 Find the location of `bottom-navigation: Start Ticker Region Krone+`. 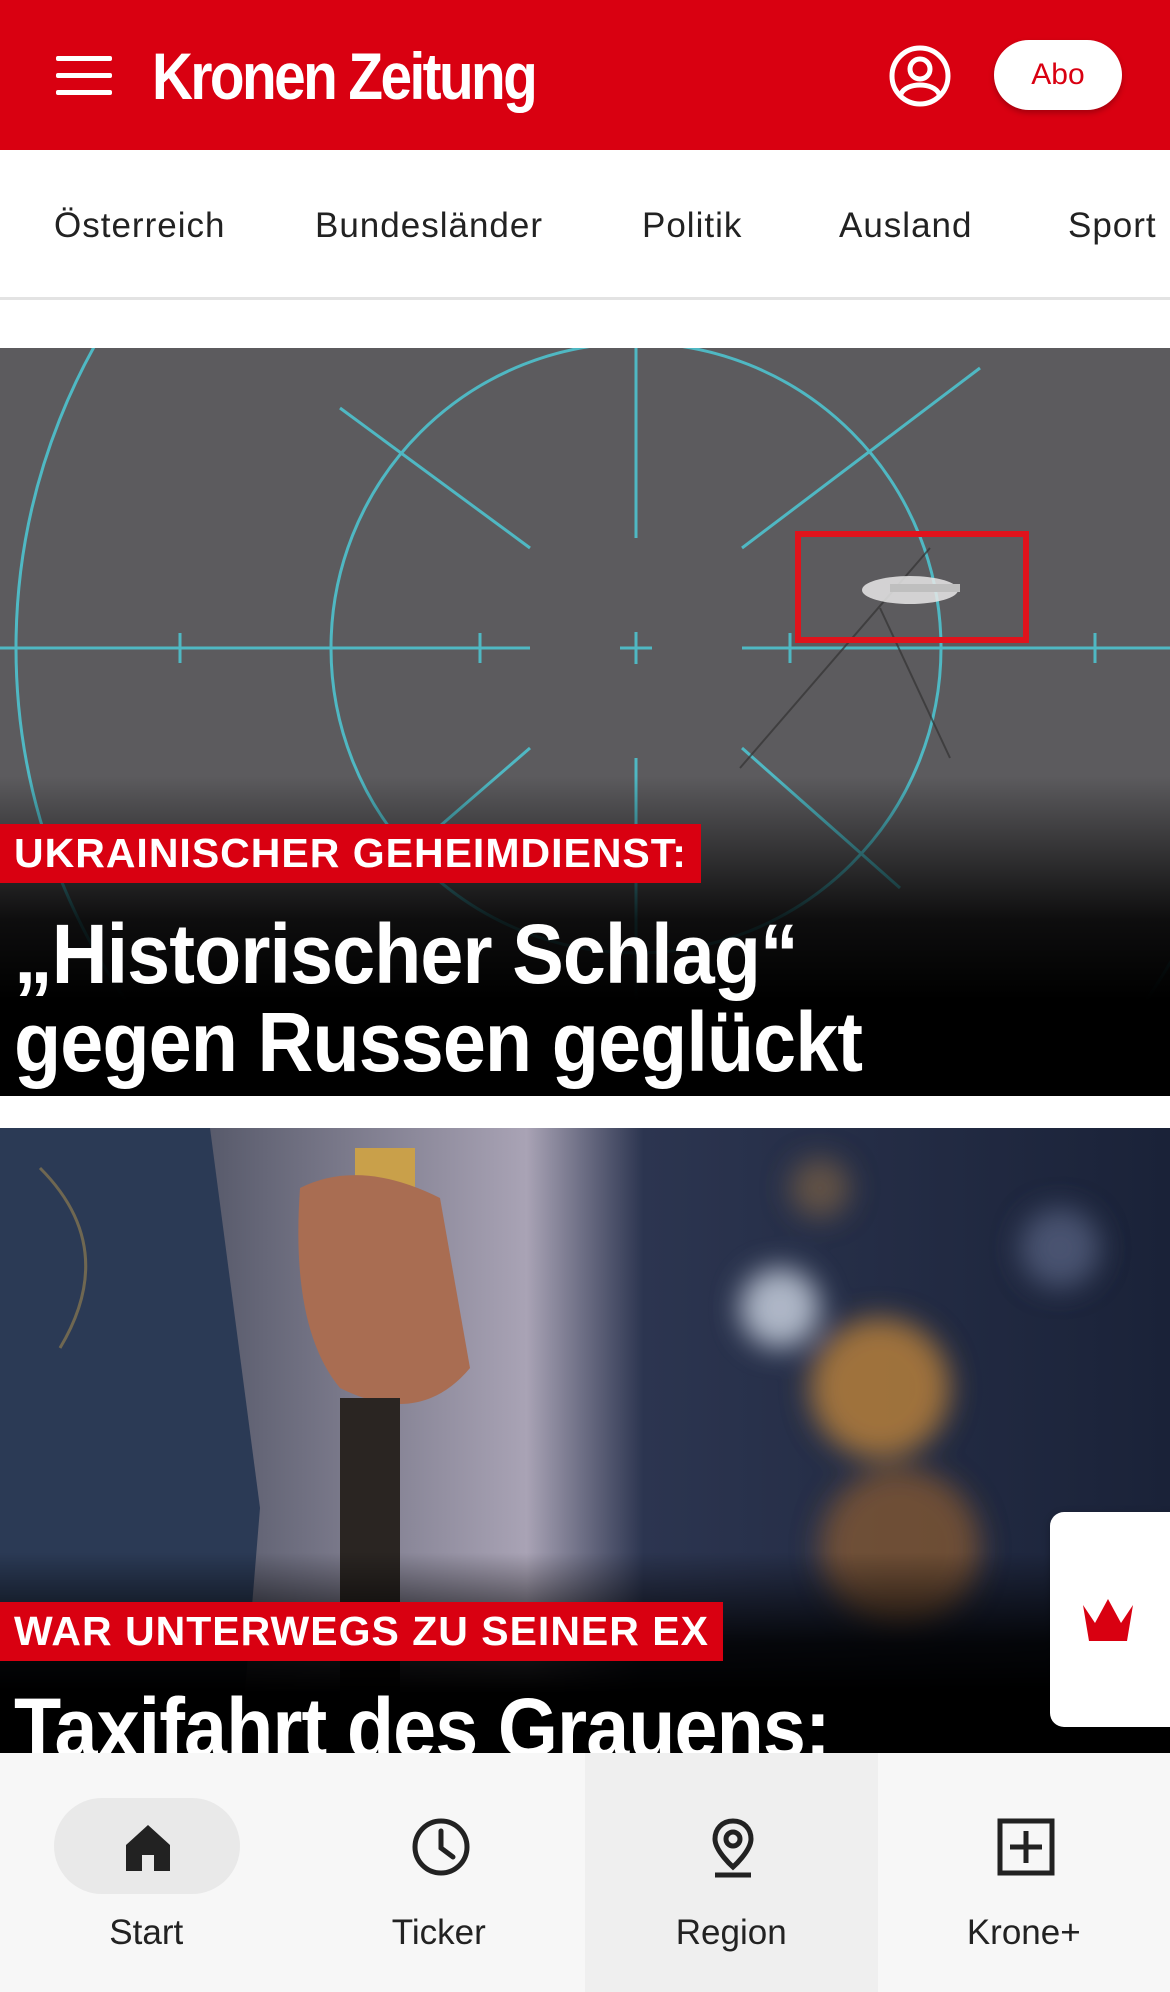

bottom-navigation: Start Ticker Region Krone+ is located at coordinates (585, 1872).